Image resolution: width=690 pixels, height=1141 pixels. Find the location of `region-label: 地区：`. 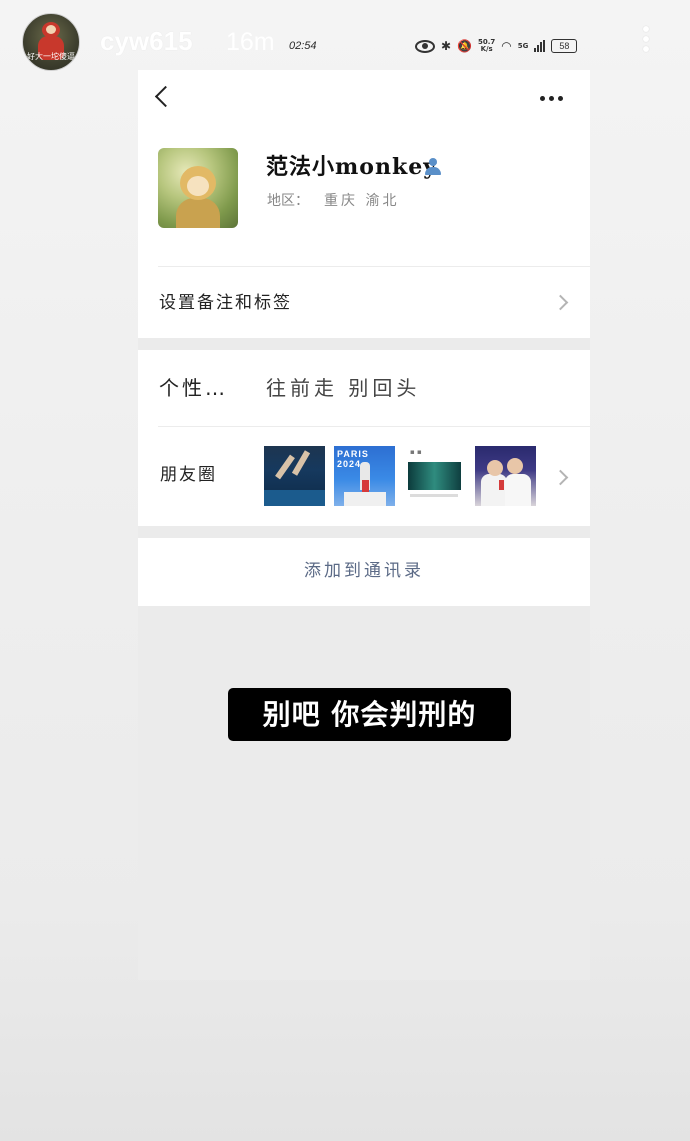

region-label: 地区： is located at coordinates (288, 201).